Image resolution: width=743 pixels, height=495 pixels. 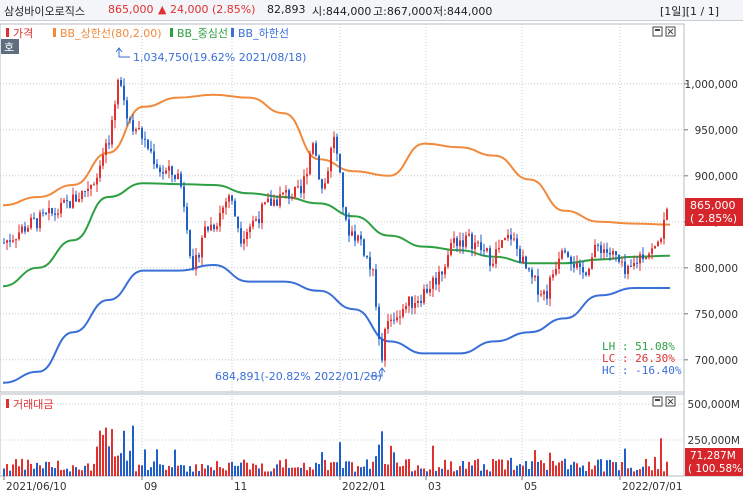 What do you see at coordinates (364, 487) in the screenshot?
I see `x-tick-label: 2022/01` at bounding box center [364, 487].